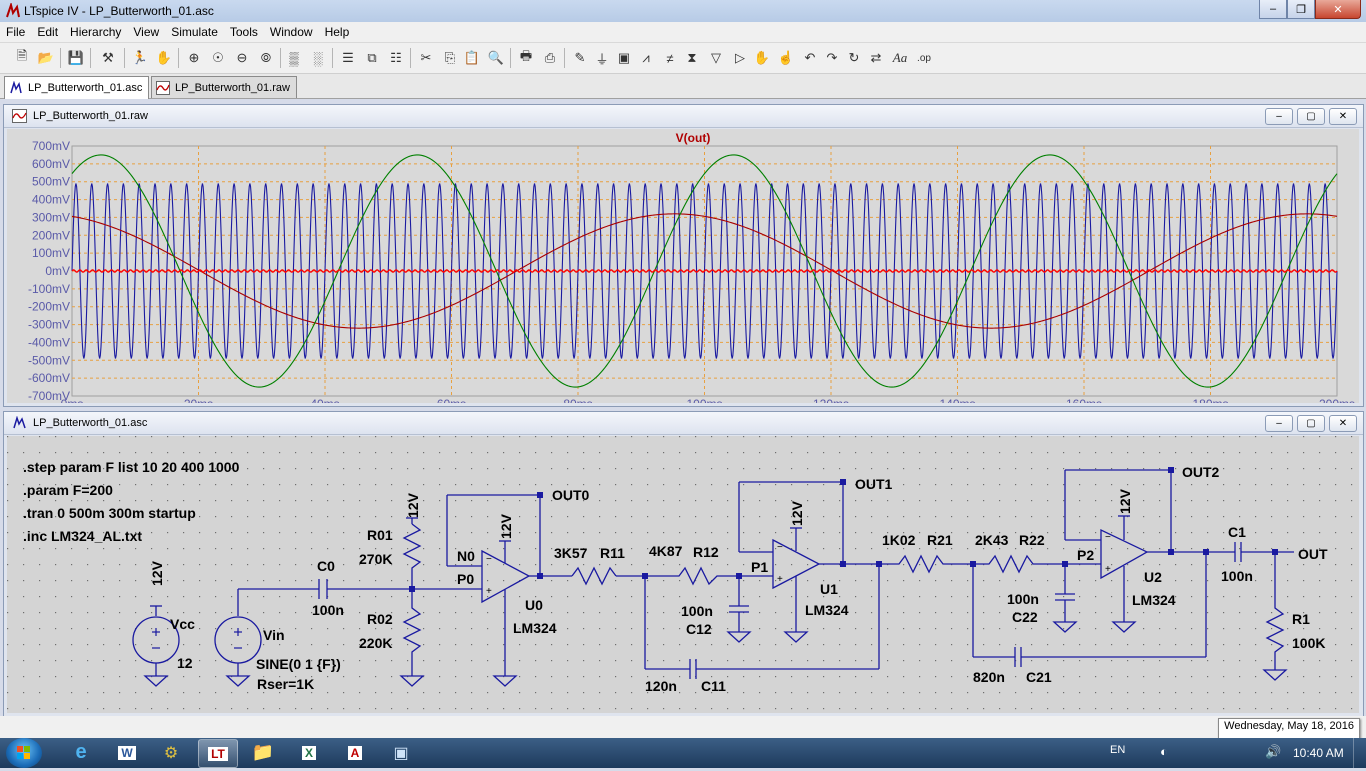  What do you see at coordinates (285, 684) in the screenshot?
I see `vin-rser: Rser=1K` at bounding box center [285, 684].